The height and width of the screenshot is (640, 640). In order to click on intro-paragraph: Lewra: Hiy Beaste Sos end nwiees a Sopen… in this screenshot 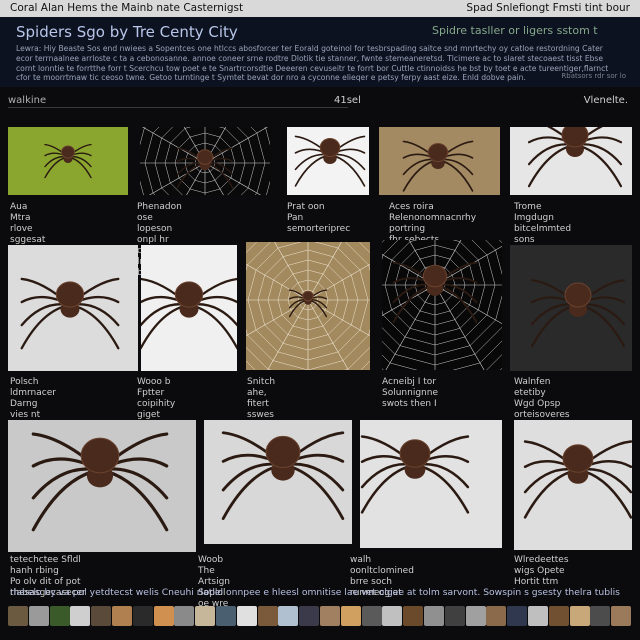, I will do `click(312, 63)`.